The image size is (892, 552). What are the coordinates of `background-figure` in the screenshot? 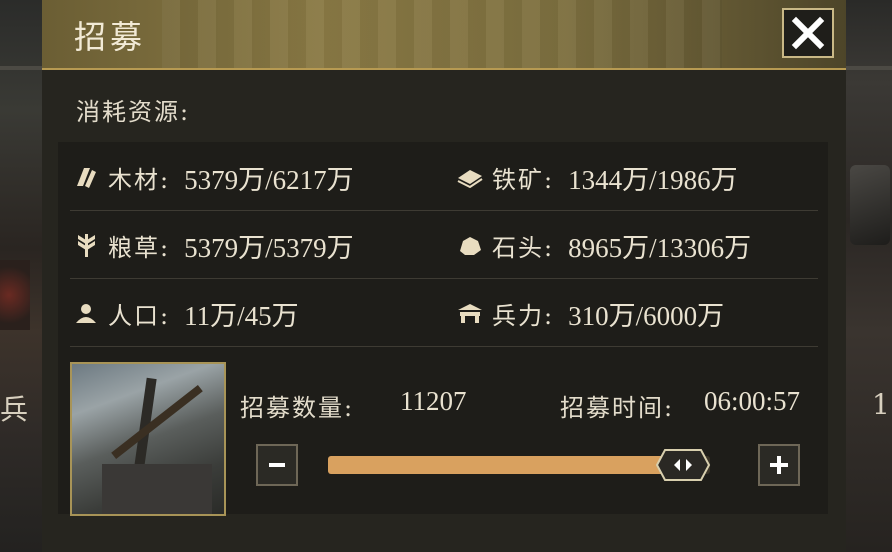 It's located at (15, 295).